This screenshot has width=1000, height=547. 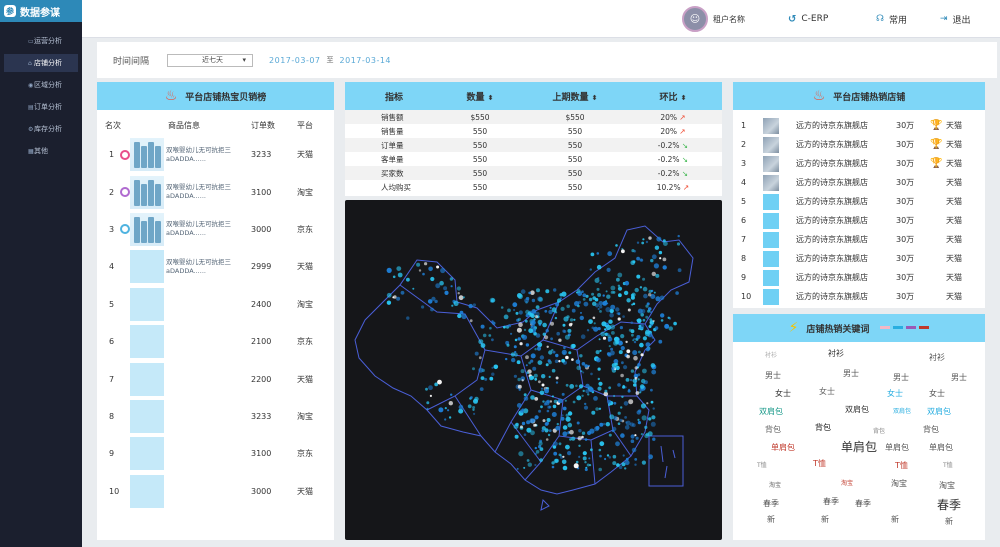 I want to click on table-row: 2 双喉婴幼儿无可抗拒三aDADDA...... 3100 淘宝, so click(x=215, y=191).